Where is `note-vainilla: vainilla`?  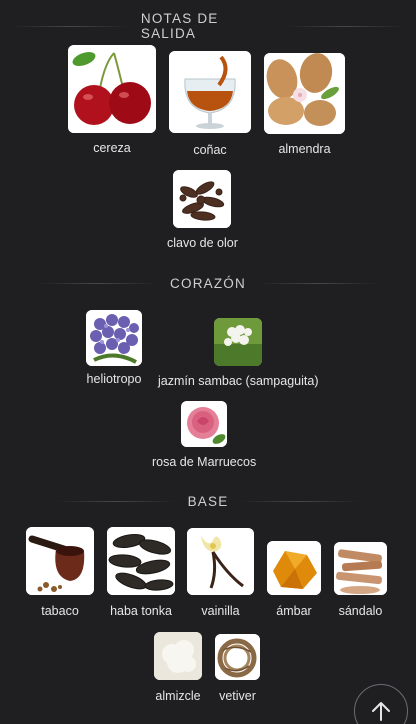 note-vainilla: vainilla is located at coordinates (220, 573).